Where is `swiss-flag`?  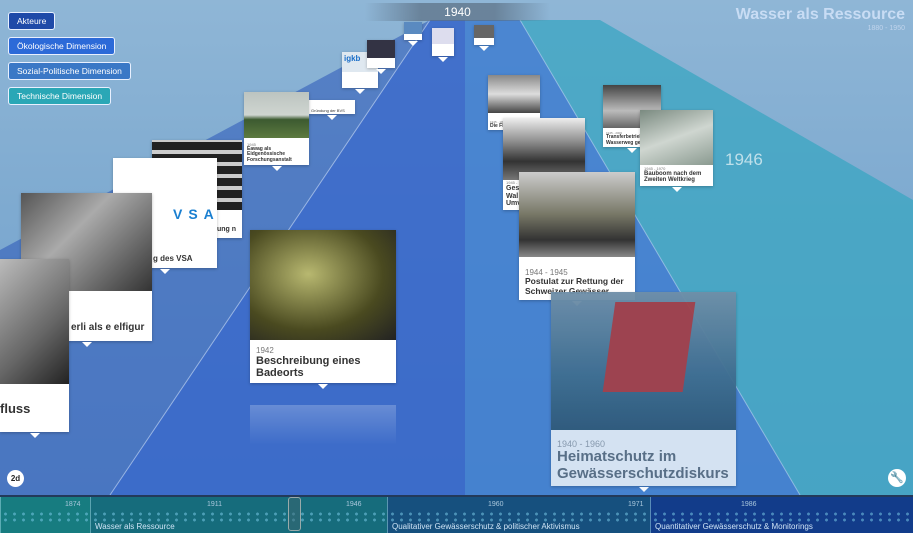 swiss-flag is located at coordinates (649, 347).